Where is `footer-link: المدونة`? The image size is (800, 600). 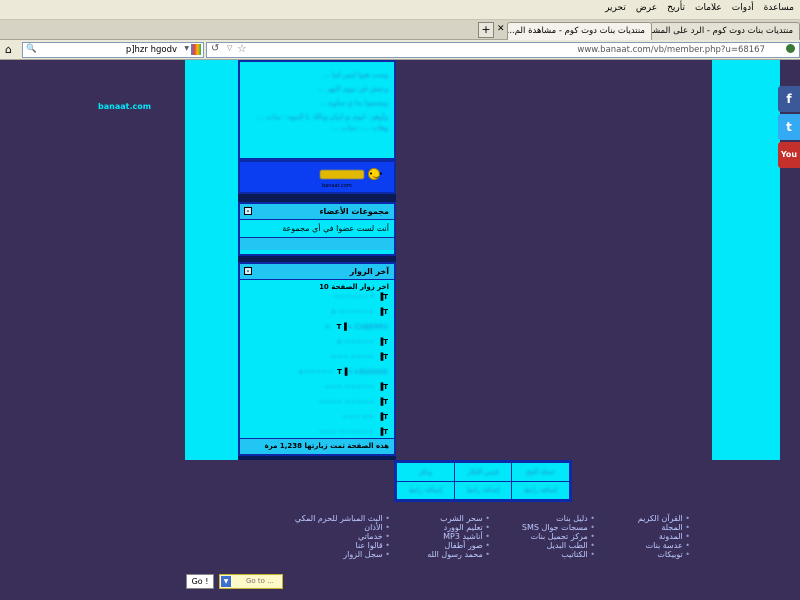 footer-link: المدونة is located at coordinates (655, 536).